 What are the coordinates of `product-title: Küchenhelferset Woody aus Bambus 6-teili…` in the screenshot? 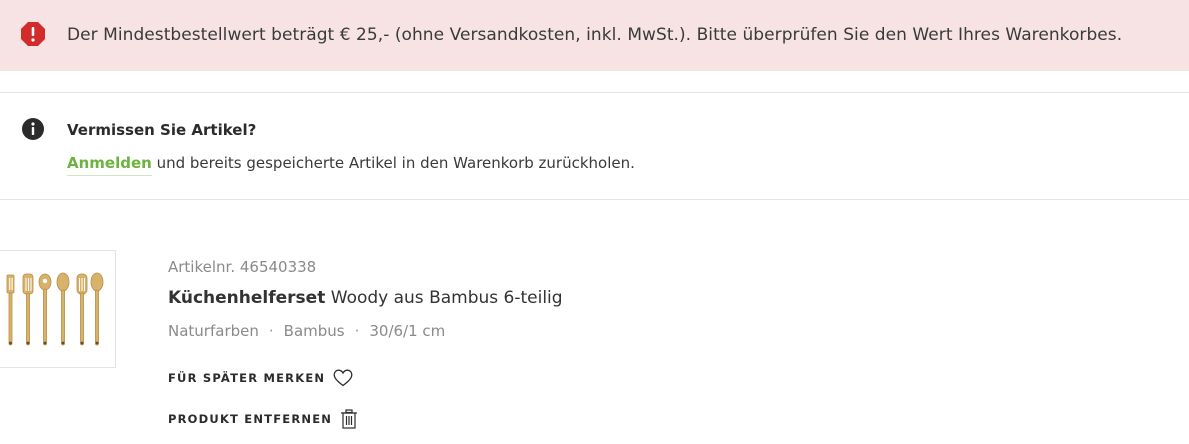 It's located at (365, 298).